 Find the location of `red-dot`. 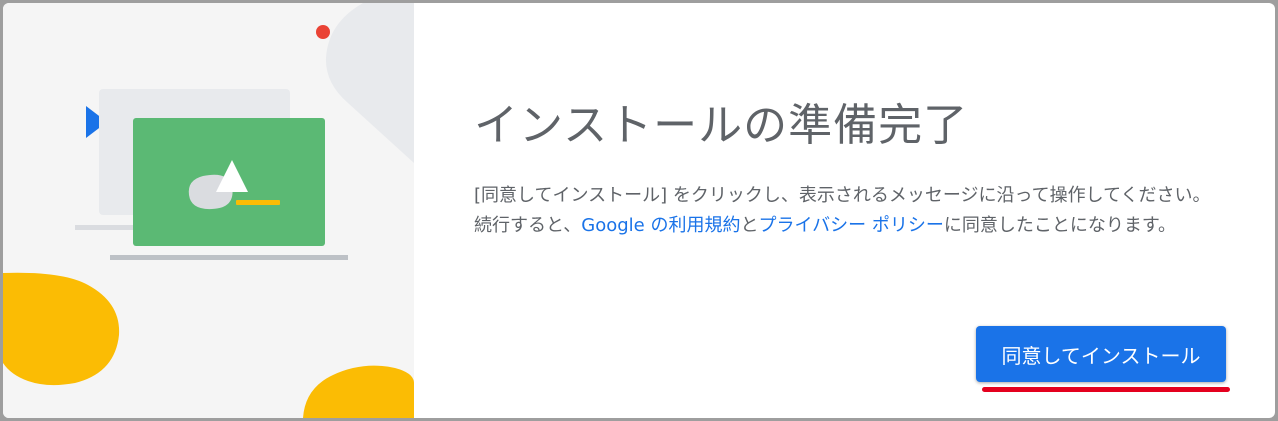

red-dot is located at coordinates (323, 32).